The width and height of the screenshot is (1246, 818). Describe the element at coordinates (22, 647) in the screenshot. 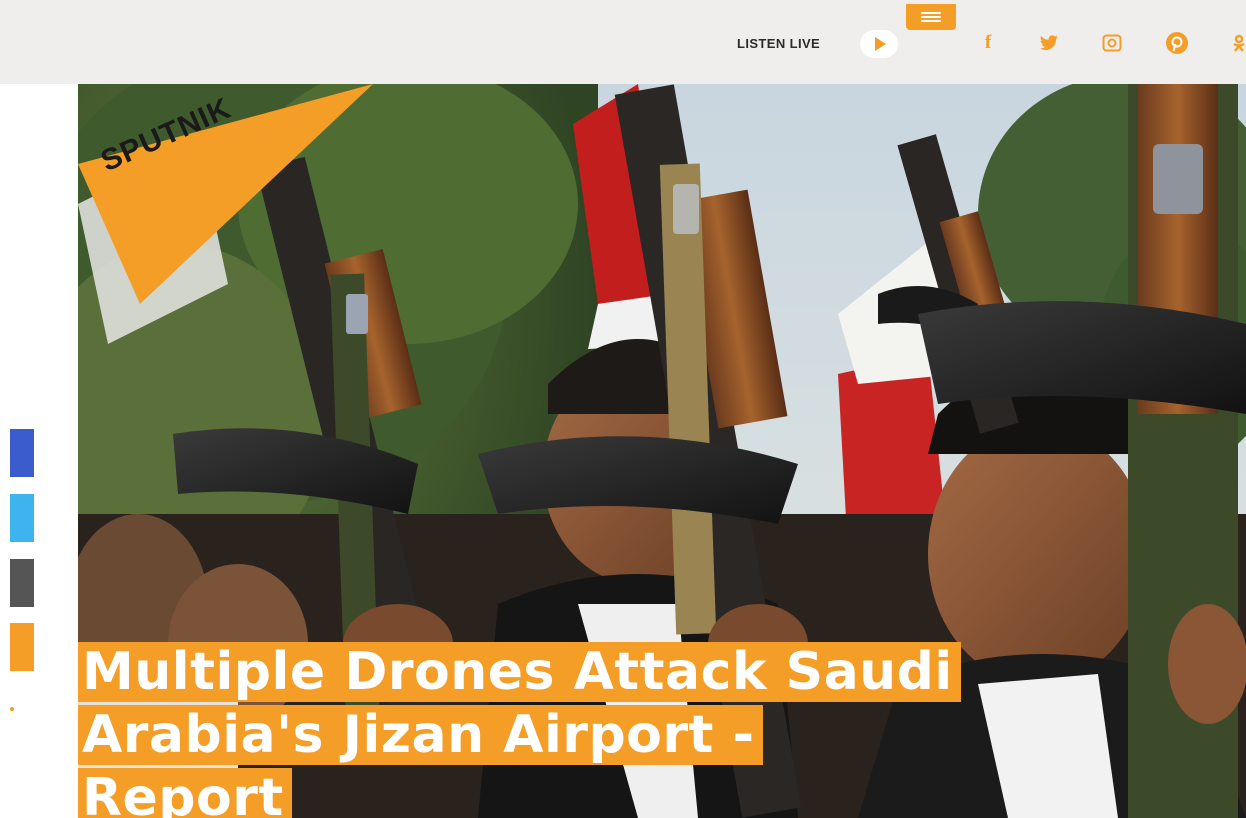

I see `more-share-button` at that location.